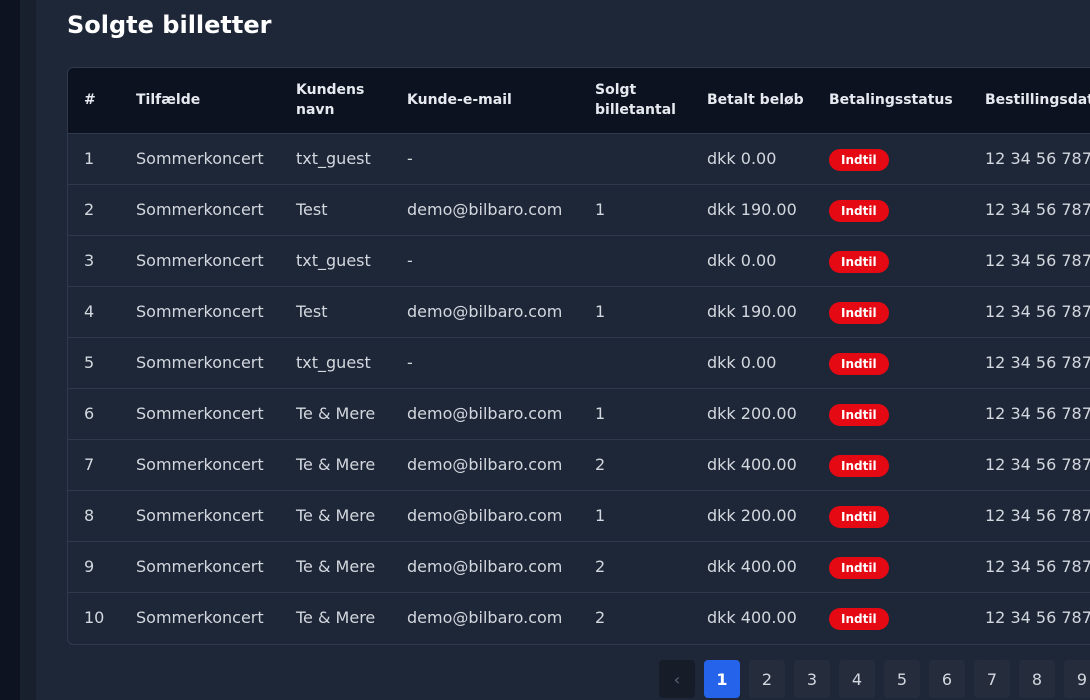 Image resolution: width=1090 pixels, height=700 pixels. Describe the element at coordinates (752, 413) in the screenshot. I see `cell-paid-amount: dkk 200.00` at that location.